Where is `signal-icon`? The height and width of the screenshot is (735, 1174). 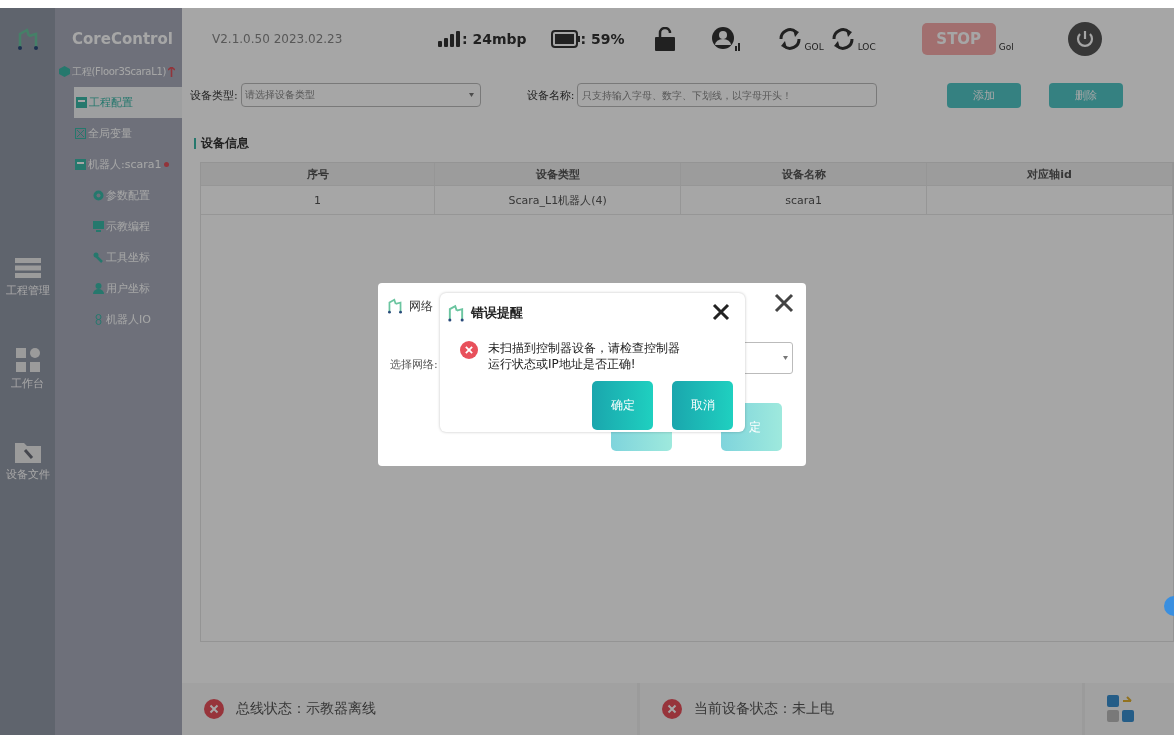 signal-icon is located at coordinates (450, 39).